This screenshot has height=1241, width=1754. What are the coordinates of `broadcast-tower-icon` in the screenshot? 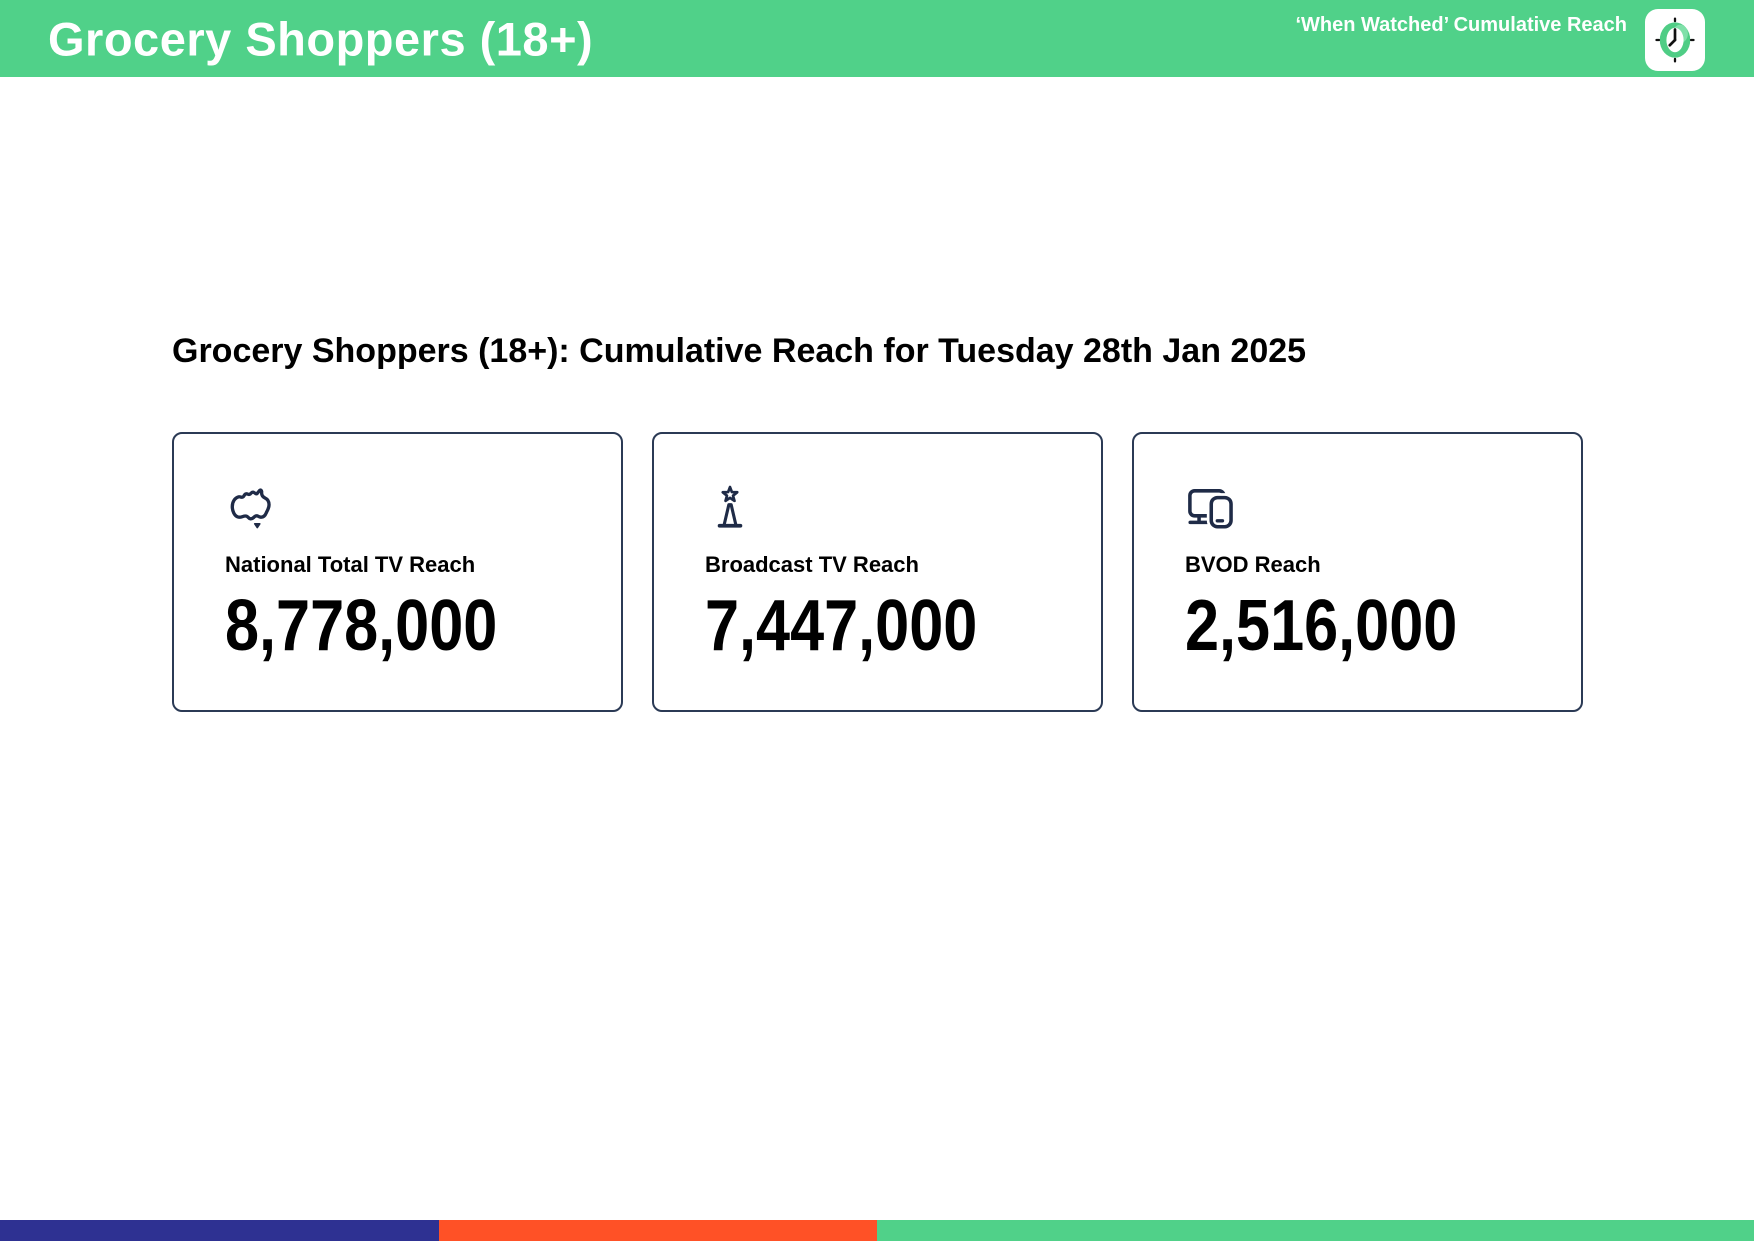 It's located at (730, 506).